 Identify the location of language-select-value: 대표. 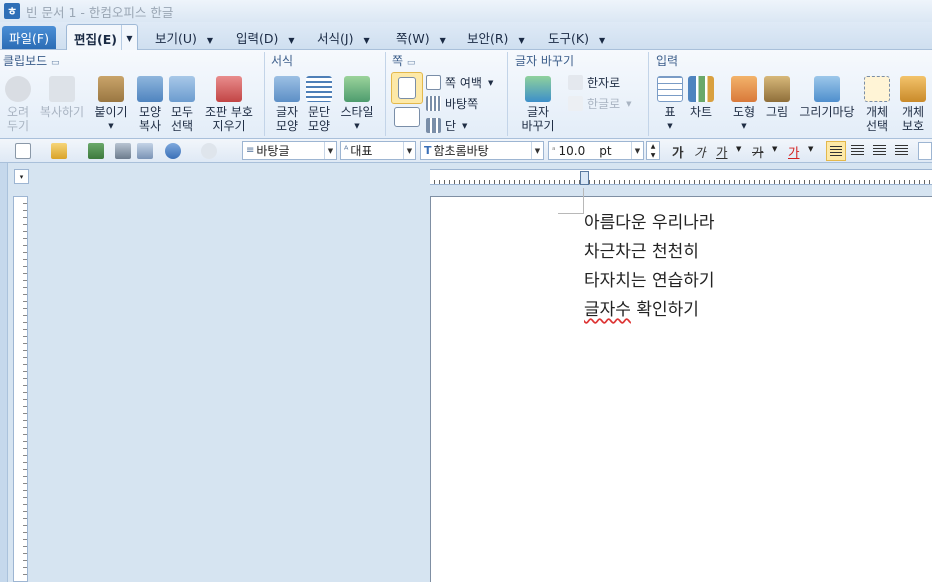
(361, 151).